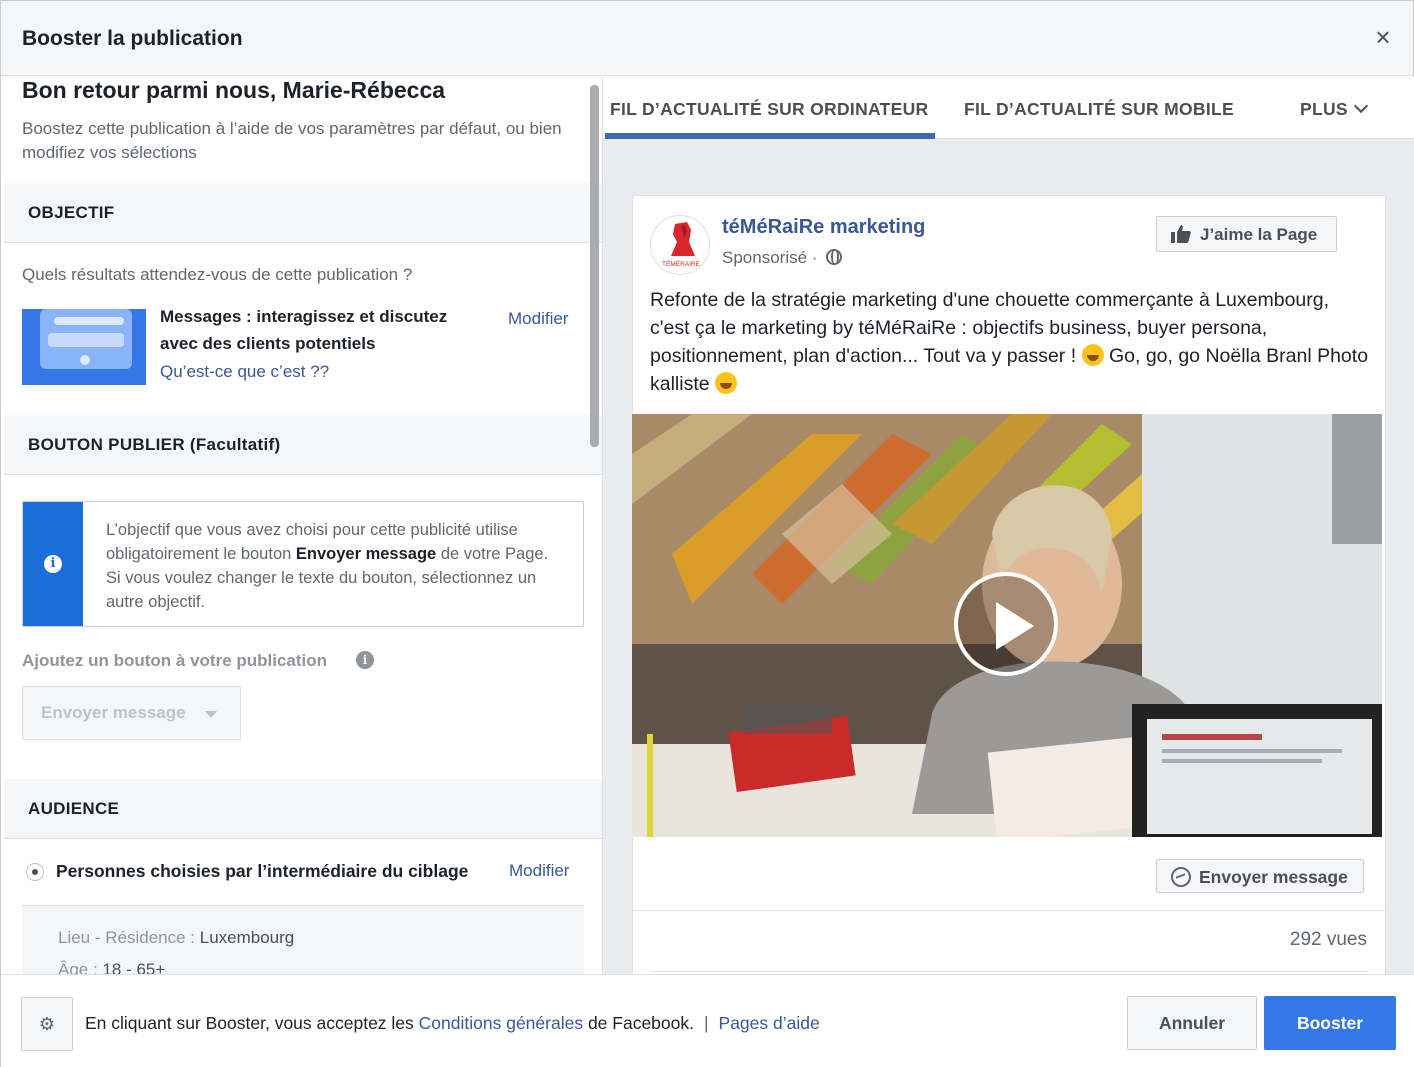 This screenshot has width=1414, height=1067. I want to click on audience-radio, so click(35, 872).